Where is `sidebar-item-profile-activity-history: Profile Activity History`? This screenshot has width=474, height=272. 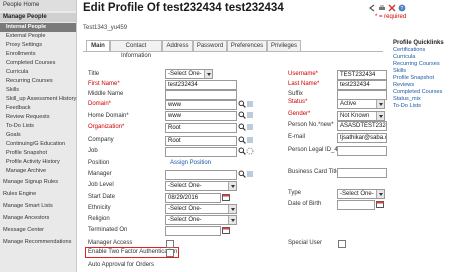 sidebar-item-profile-activity-history: Profile Activity History is located at coordinates (38, 162).